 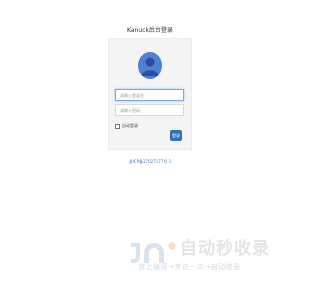 I want to click on username-input: 请输入登录名, so click(x=149, y=95).